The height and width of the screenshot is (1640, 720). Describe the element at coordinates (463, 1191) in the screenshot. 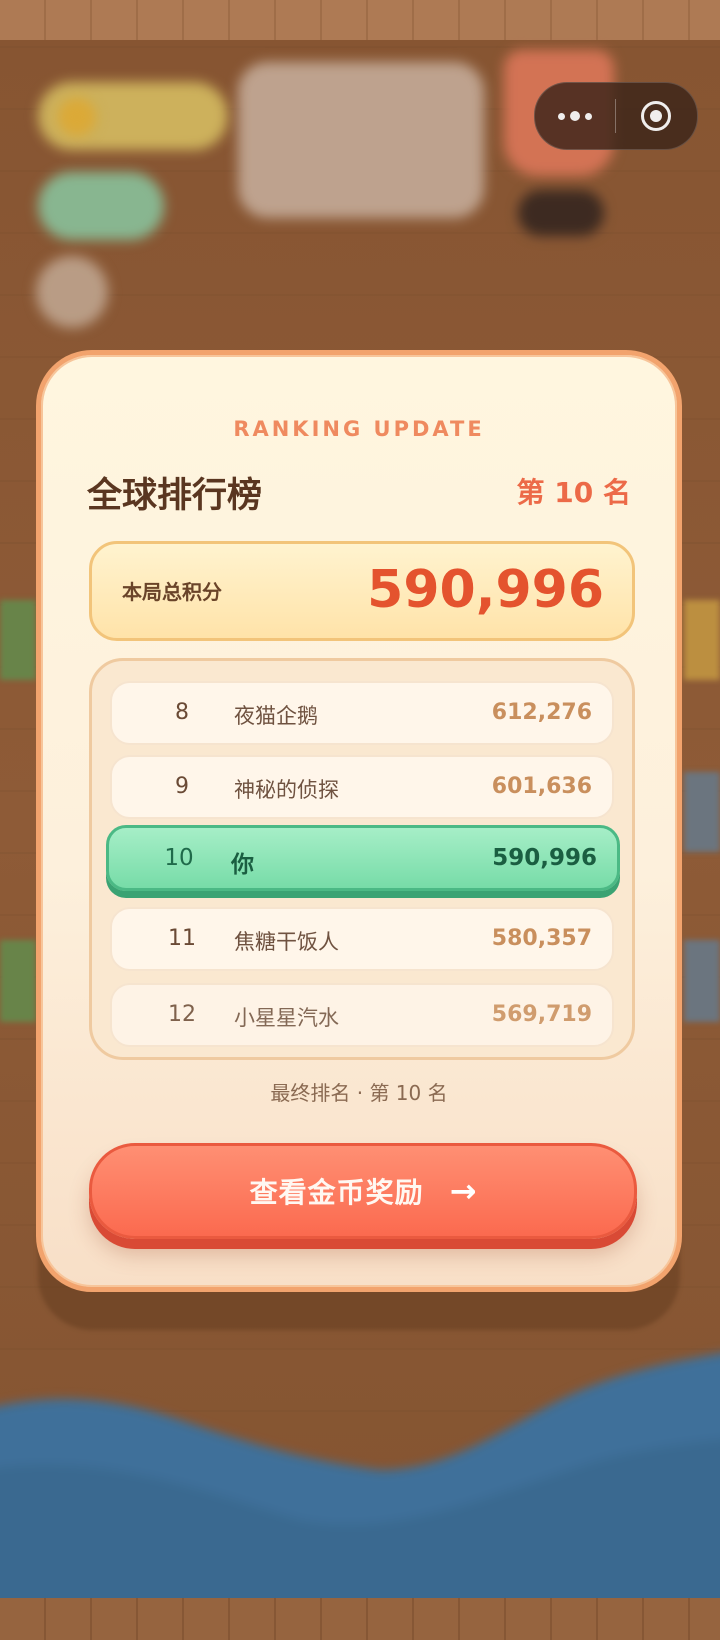

I see `arrow-right-icon: →` at that location.